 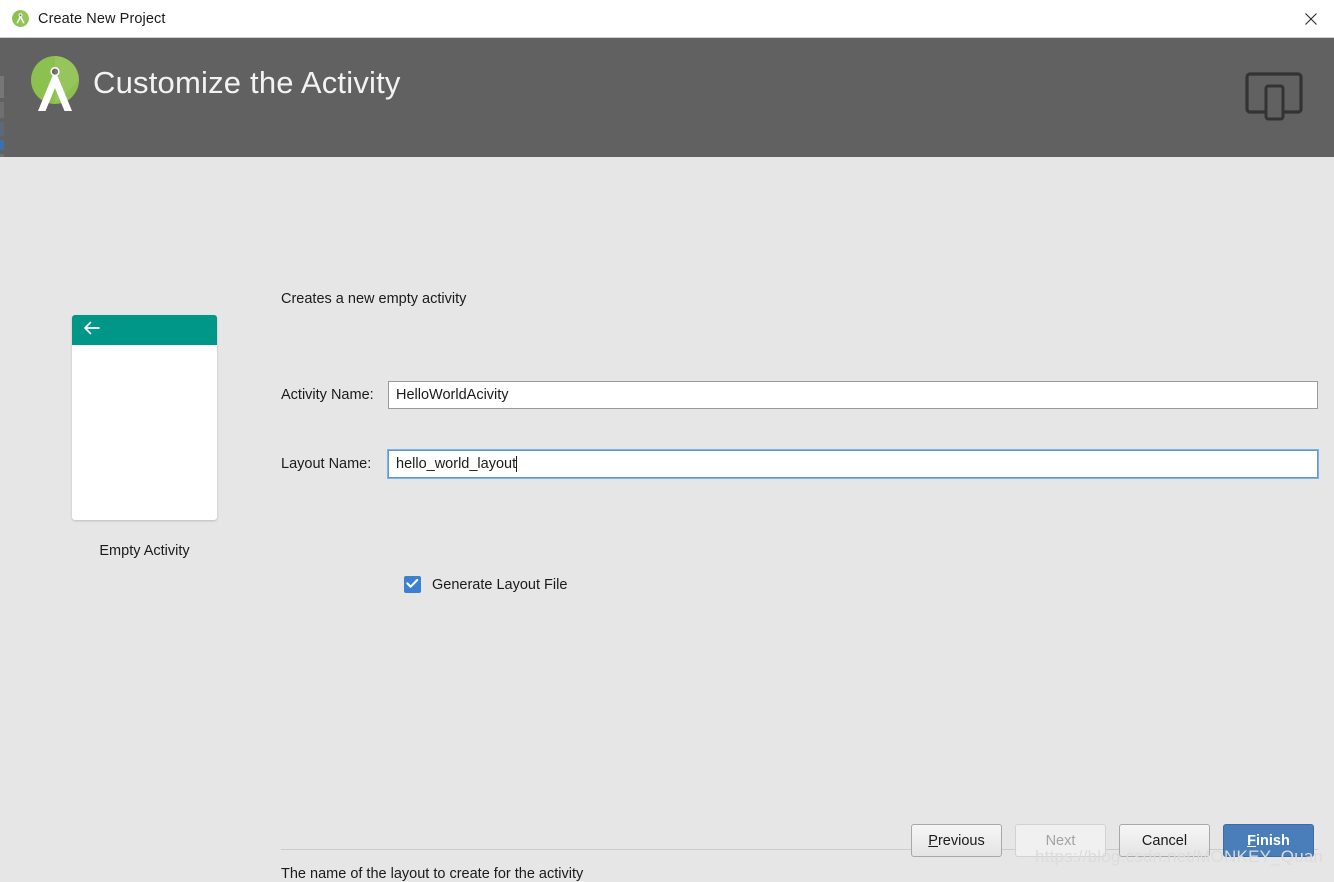 I want to click on header-title: Customize the Activity, so click(x=247, y=82).